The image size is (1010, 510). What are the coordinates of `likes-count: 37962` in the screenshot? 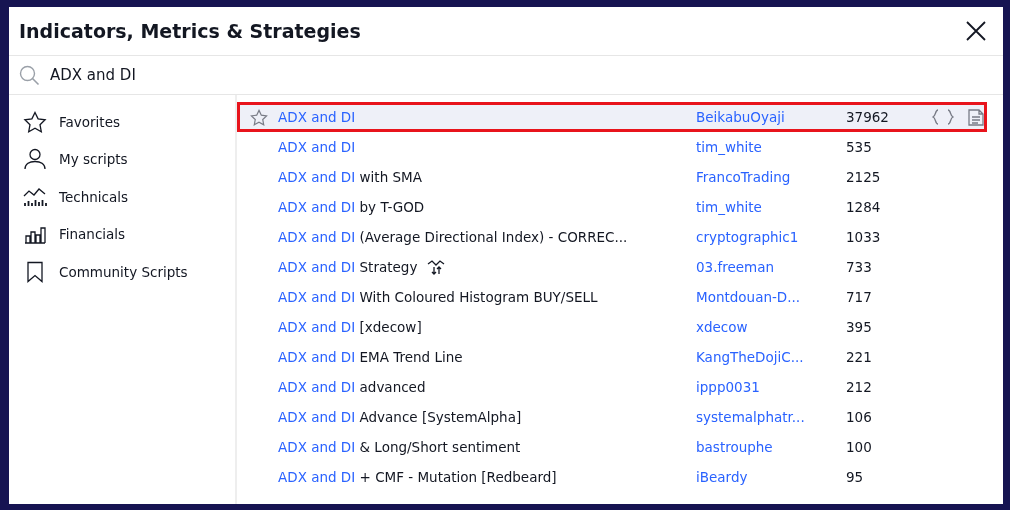 It's located at (868, 117).